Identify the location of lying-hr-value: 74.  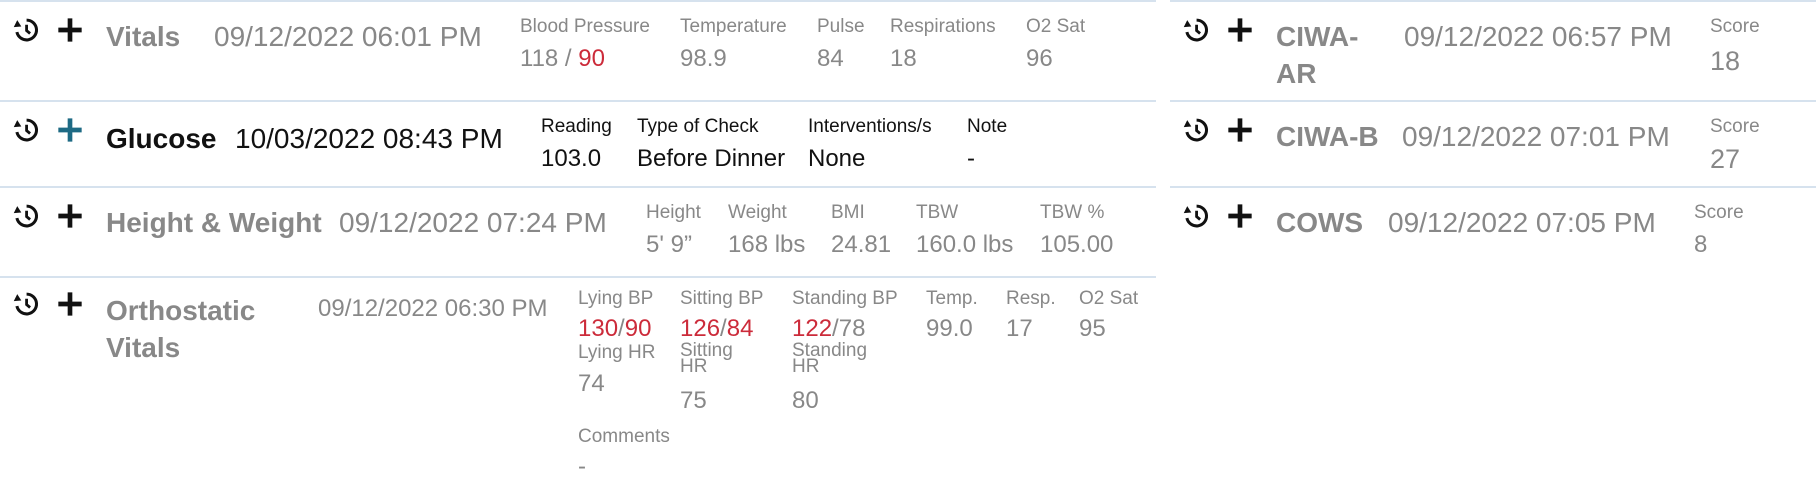
(591, 383).